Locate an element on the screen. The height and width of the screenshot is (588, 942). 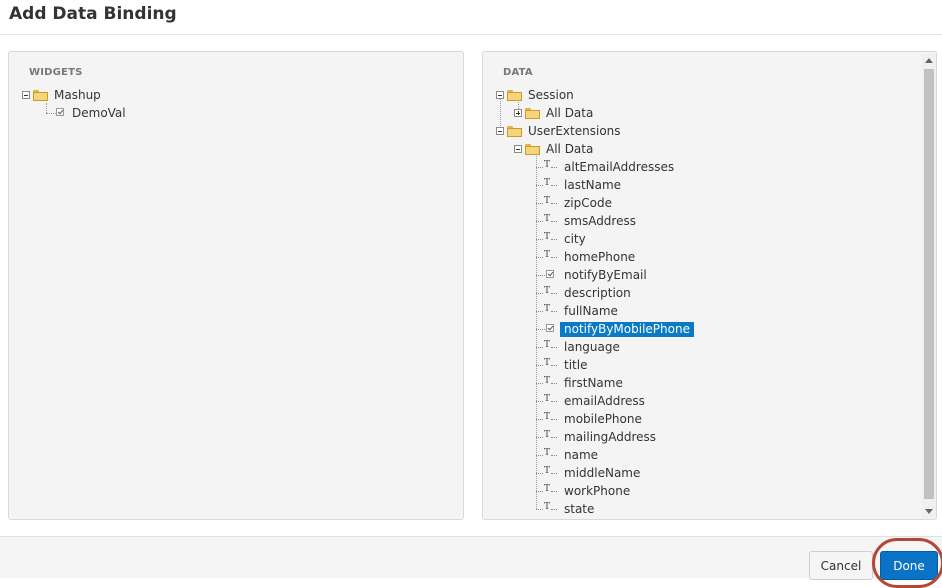
title-divider is located at coordinates (471, 34).